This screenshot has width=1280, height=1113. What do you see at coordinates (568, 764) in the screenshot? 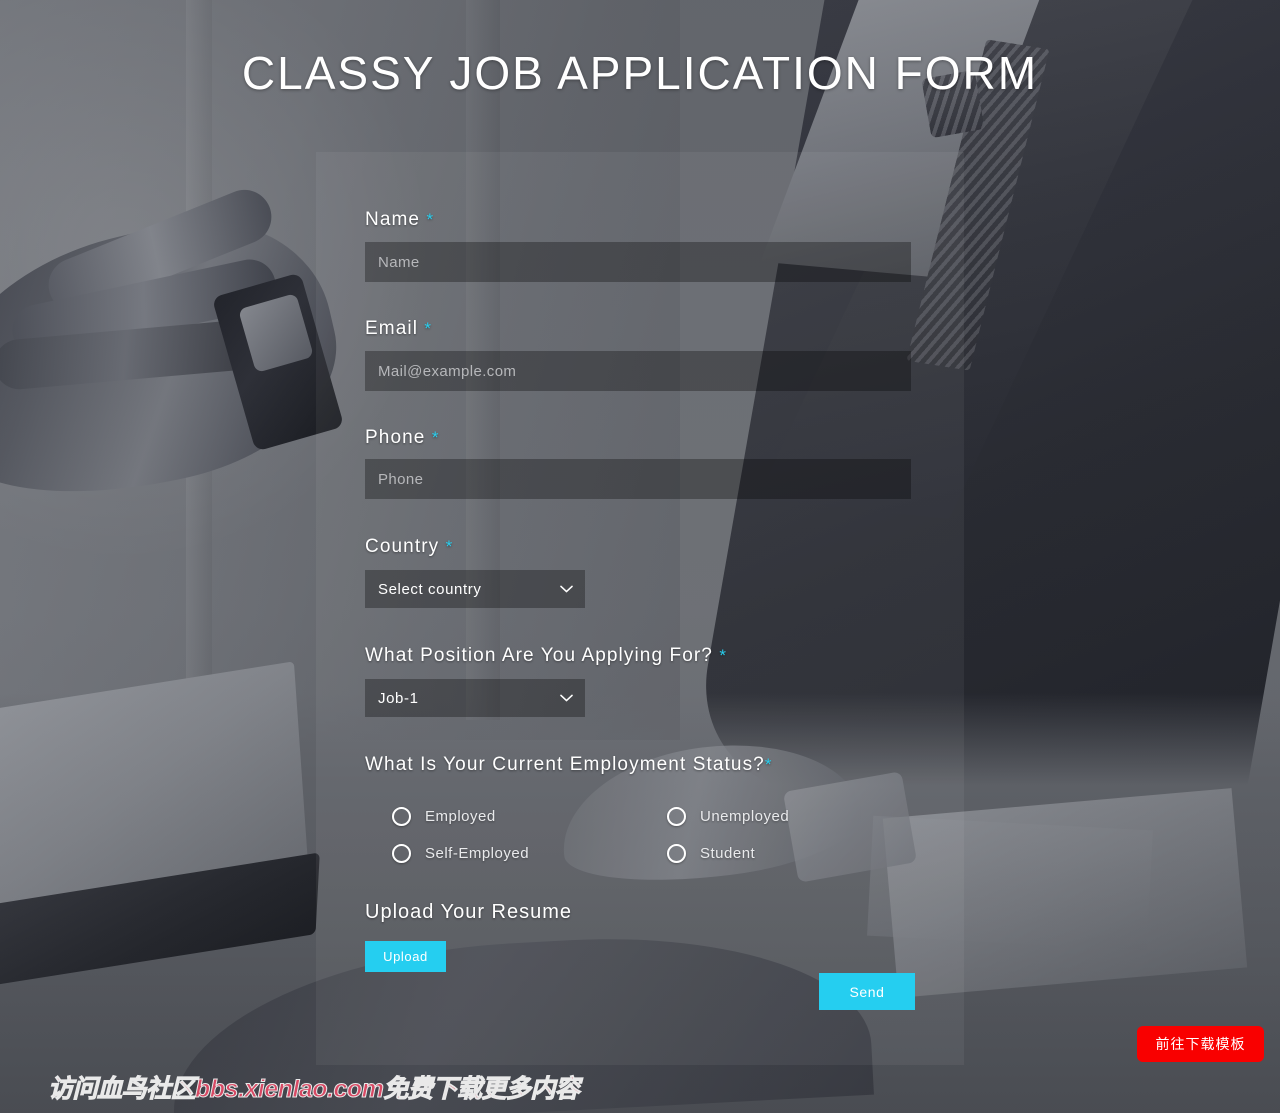
I see `label-employment-status: What Is Your Current Employment Status?*` at bounding box center [568, 764].